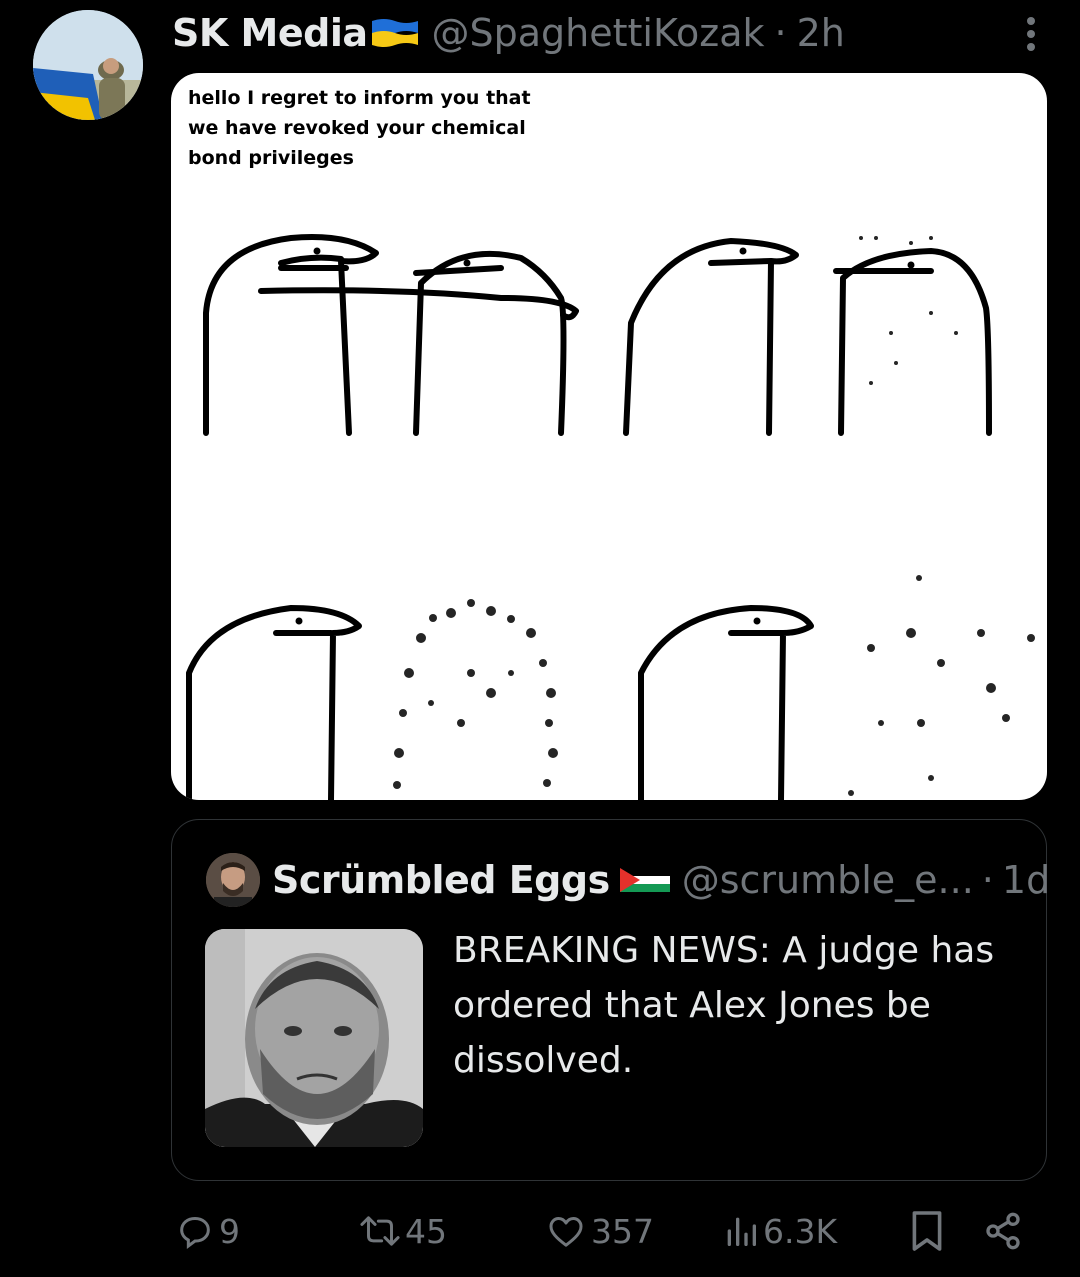 The height and width of the screenshot is (1277, 1080). Describe the element at coordinates (1031, 34) in the screenshot. I see `more-icon` at that location.